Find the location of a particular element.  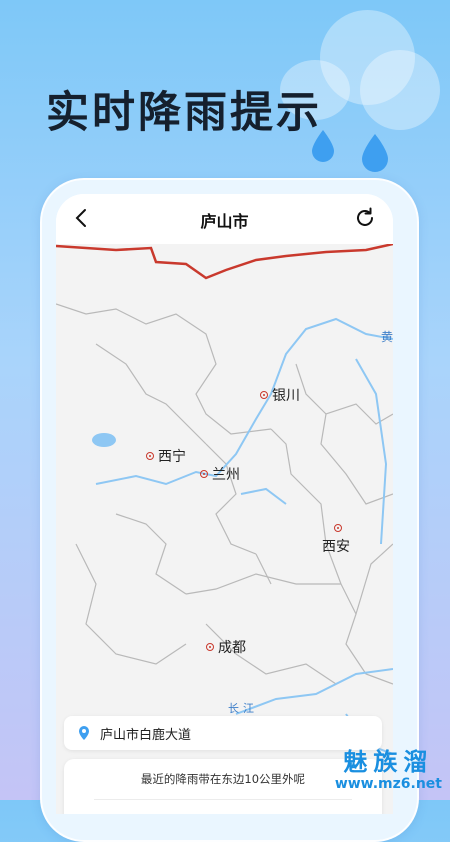

border-line is located at coordinates (224, 262).